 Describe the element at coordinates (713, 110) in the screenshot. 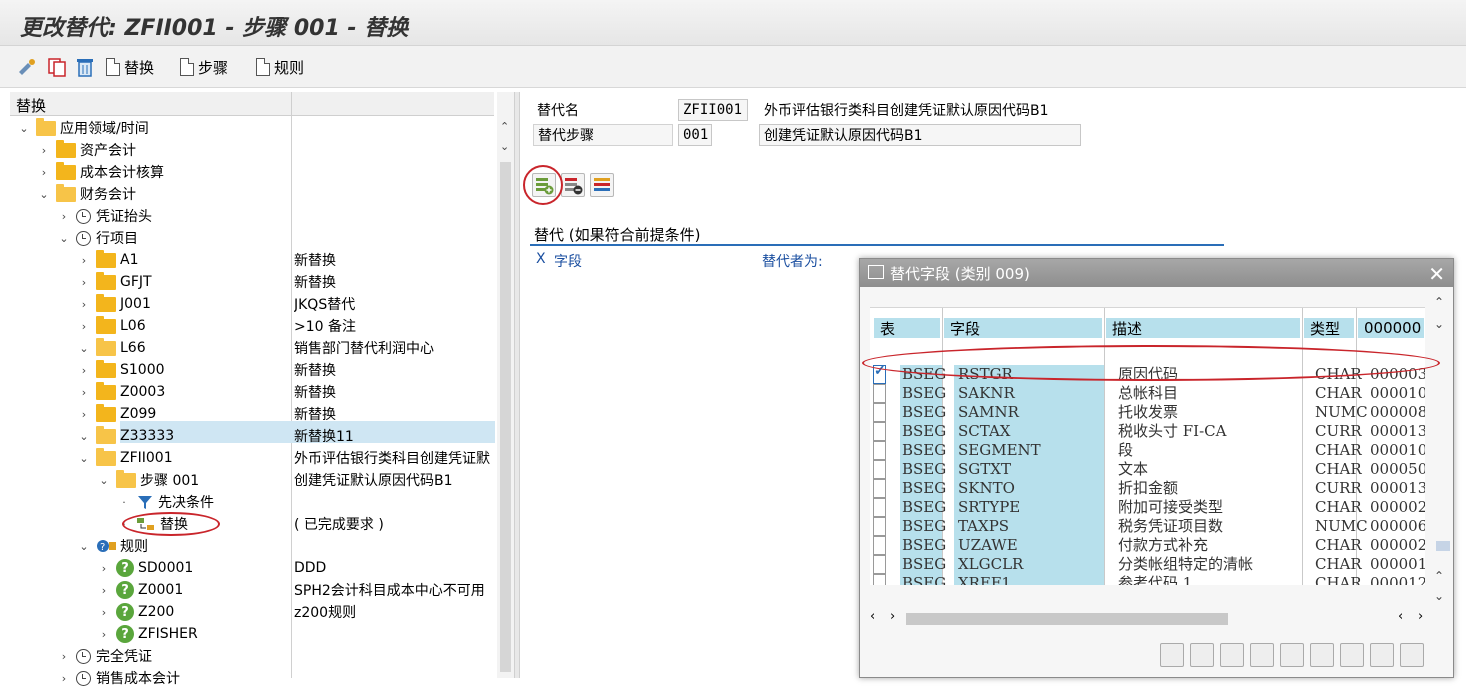

I see `name-field: ZFII001` at that location.